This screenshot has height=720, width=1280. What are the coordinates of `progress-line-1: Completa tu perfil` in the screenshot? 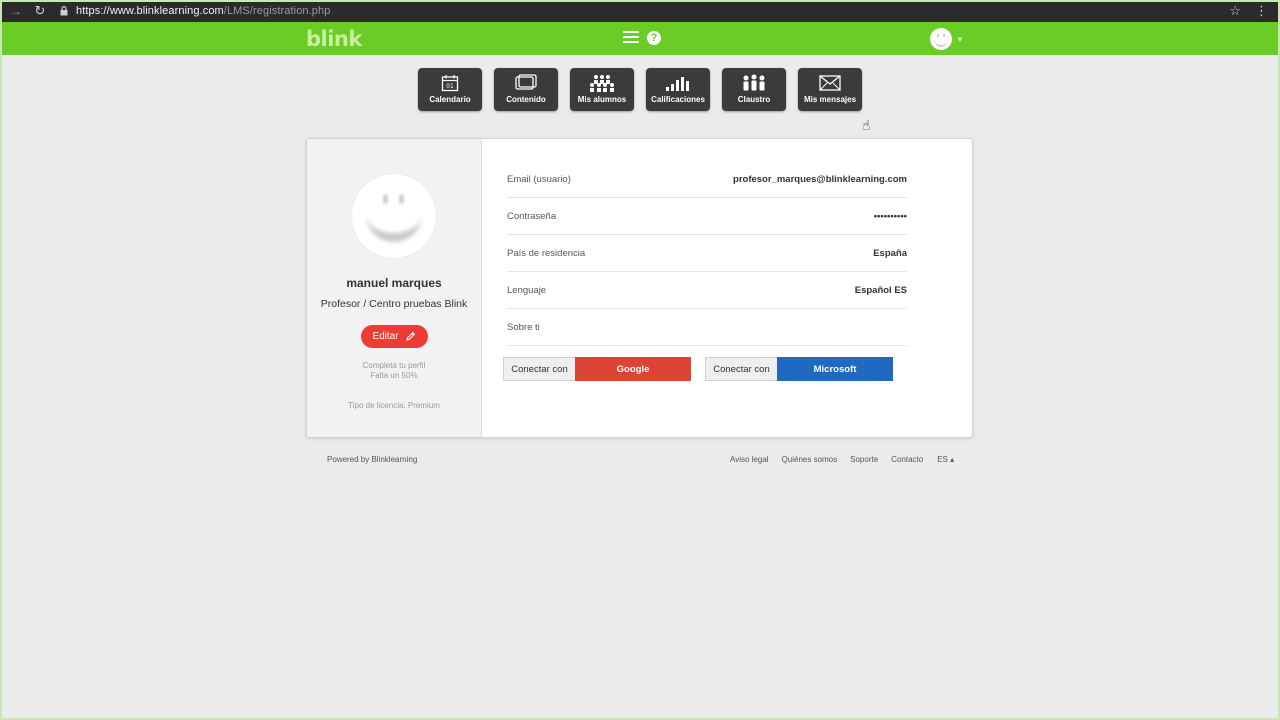 It's located at (394, 365).